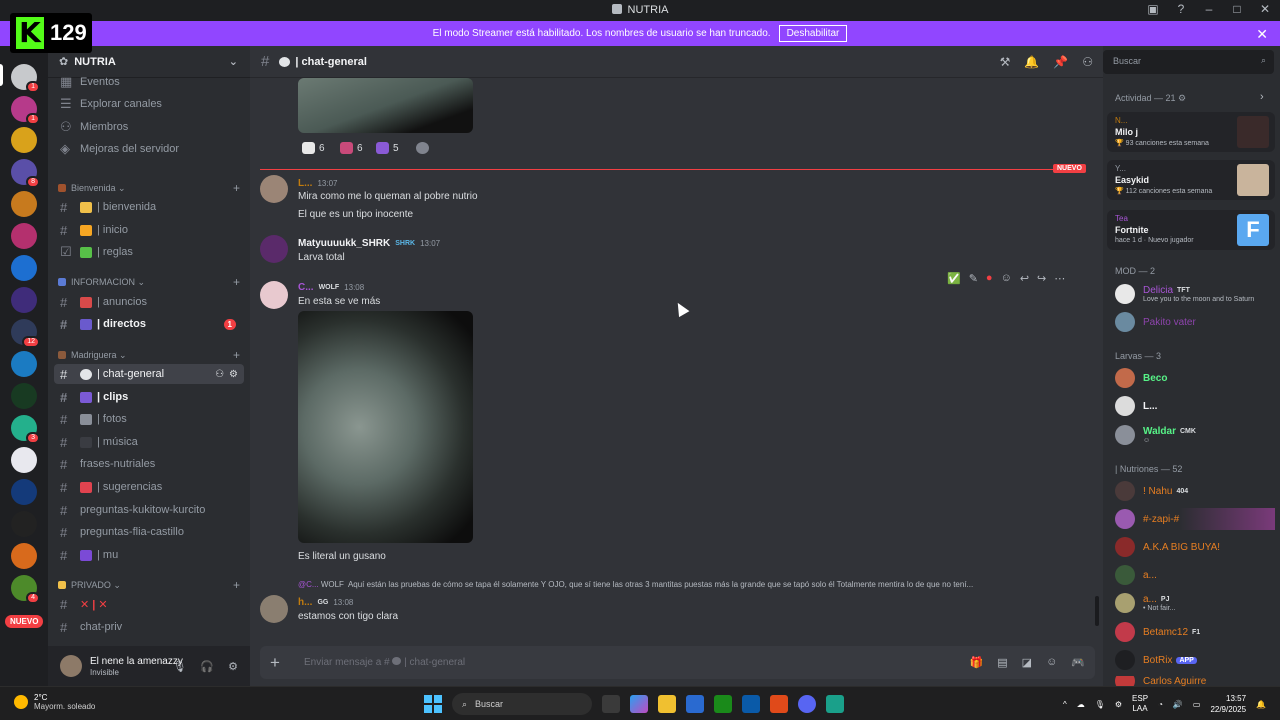 The image size is (1280, 720). I want to click on discord-icon, so click(807, 704).